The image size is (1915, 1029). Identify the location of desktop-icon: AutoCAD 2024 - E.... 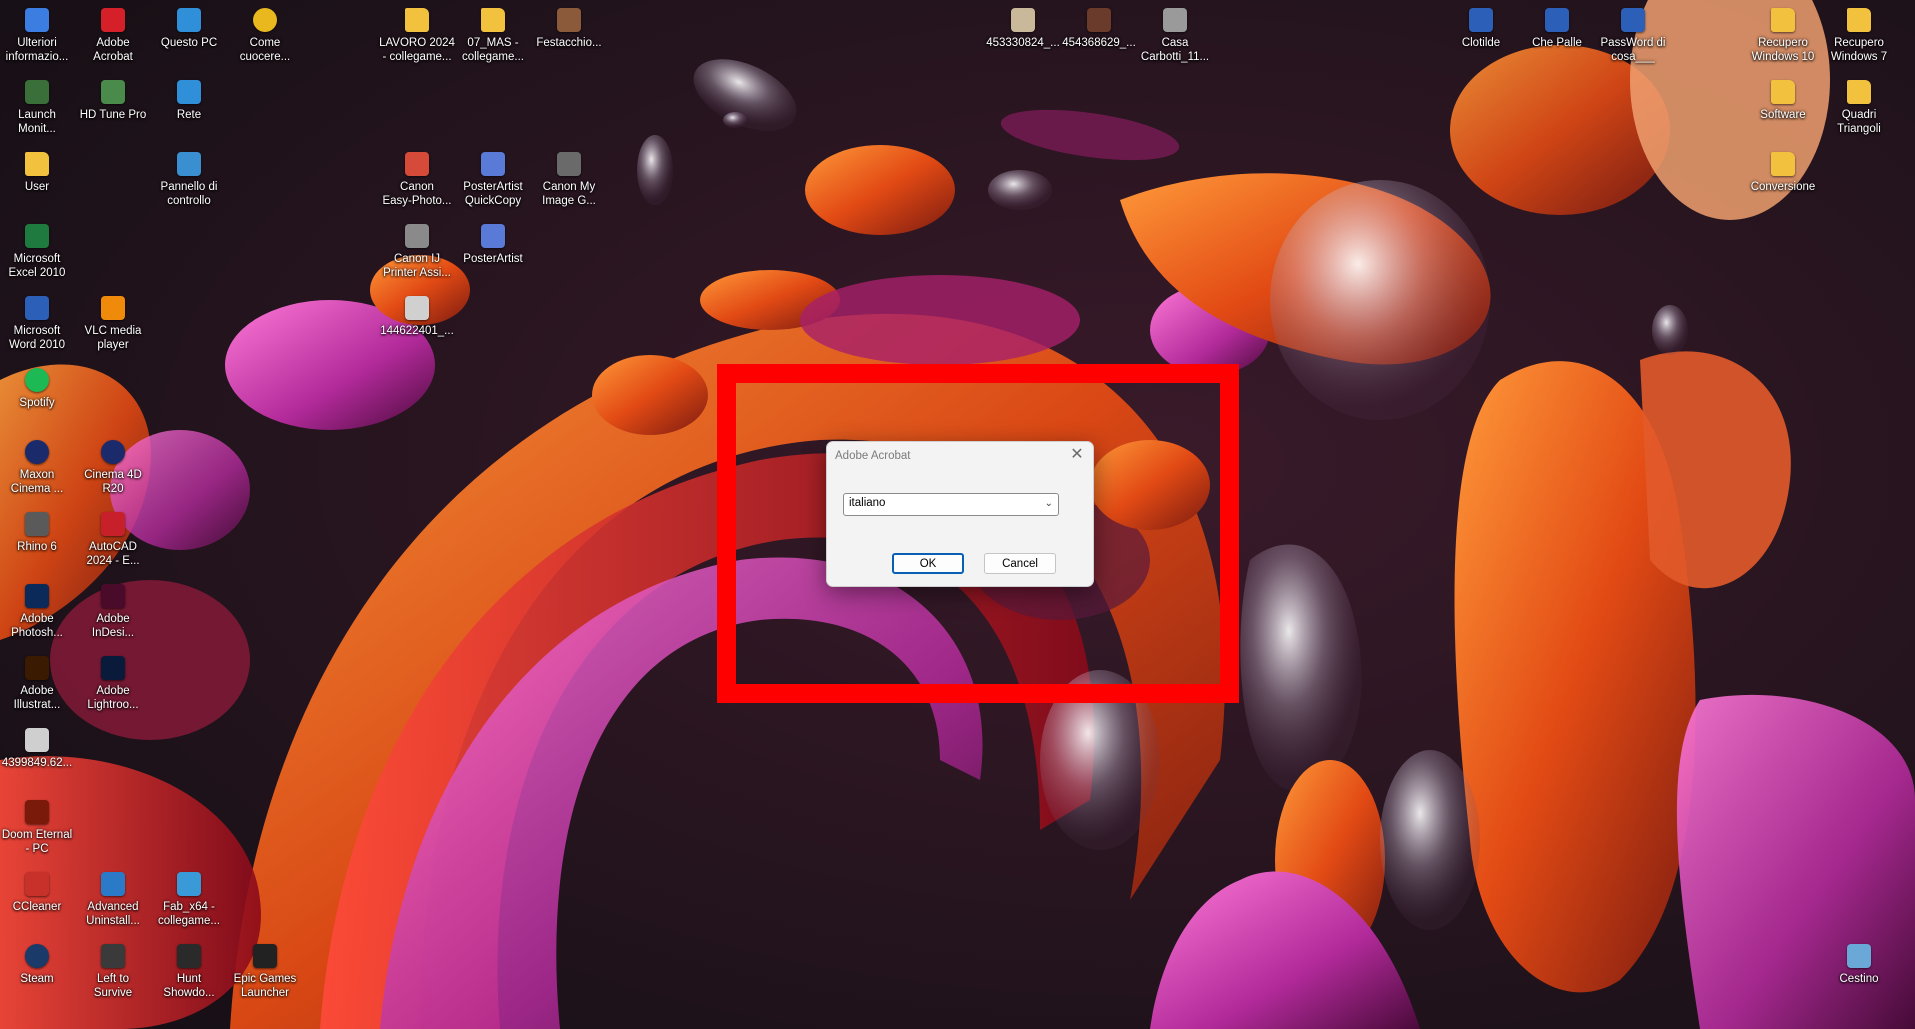
(113, 540).